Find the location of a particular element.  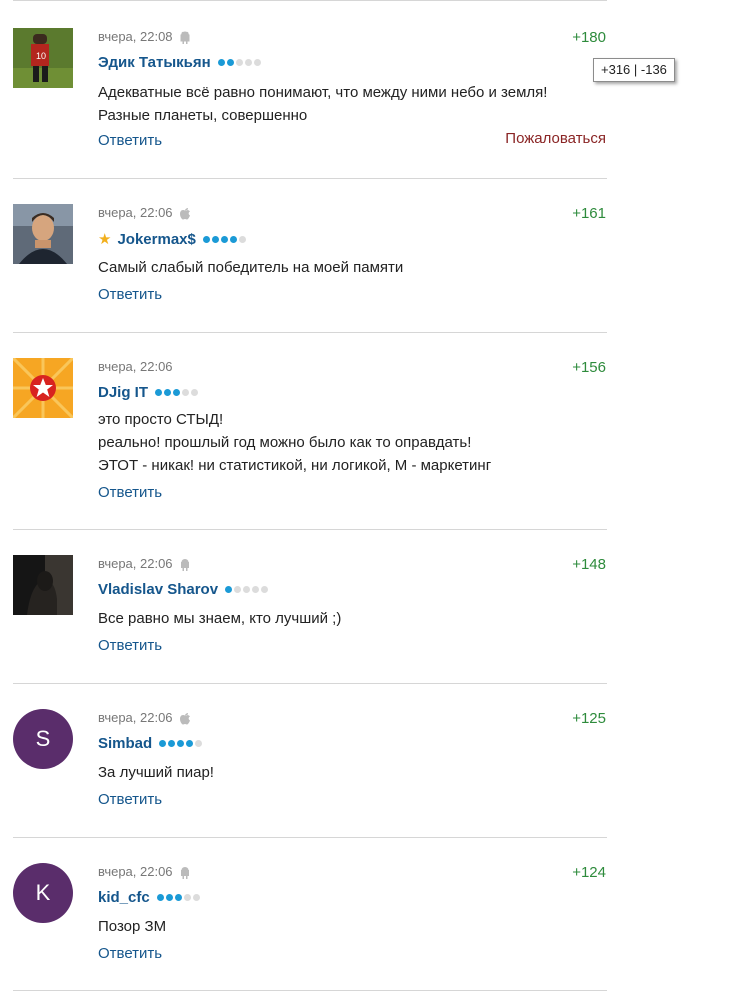

comment-author: Vladislav Sharov is located at coordinates (183, 589).